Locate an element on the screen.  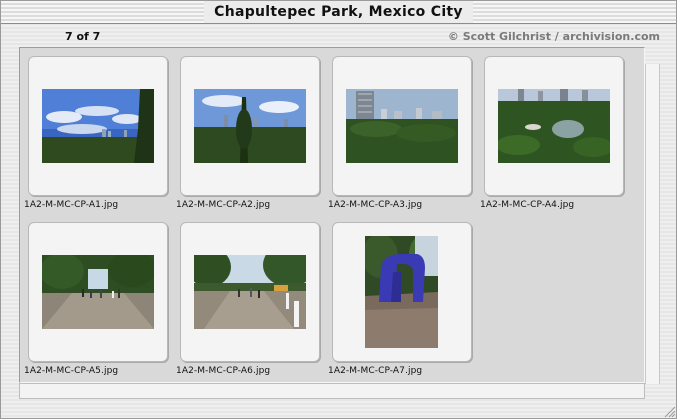
window-title: Chapultepec Park, Mexico City is located at coordinates (338, 12).